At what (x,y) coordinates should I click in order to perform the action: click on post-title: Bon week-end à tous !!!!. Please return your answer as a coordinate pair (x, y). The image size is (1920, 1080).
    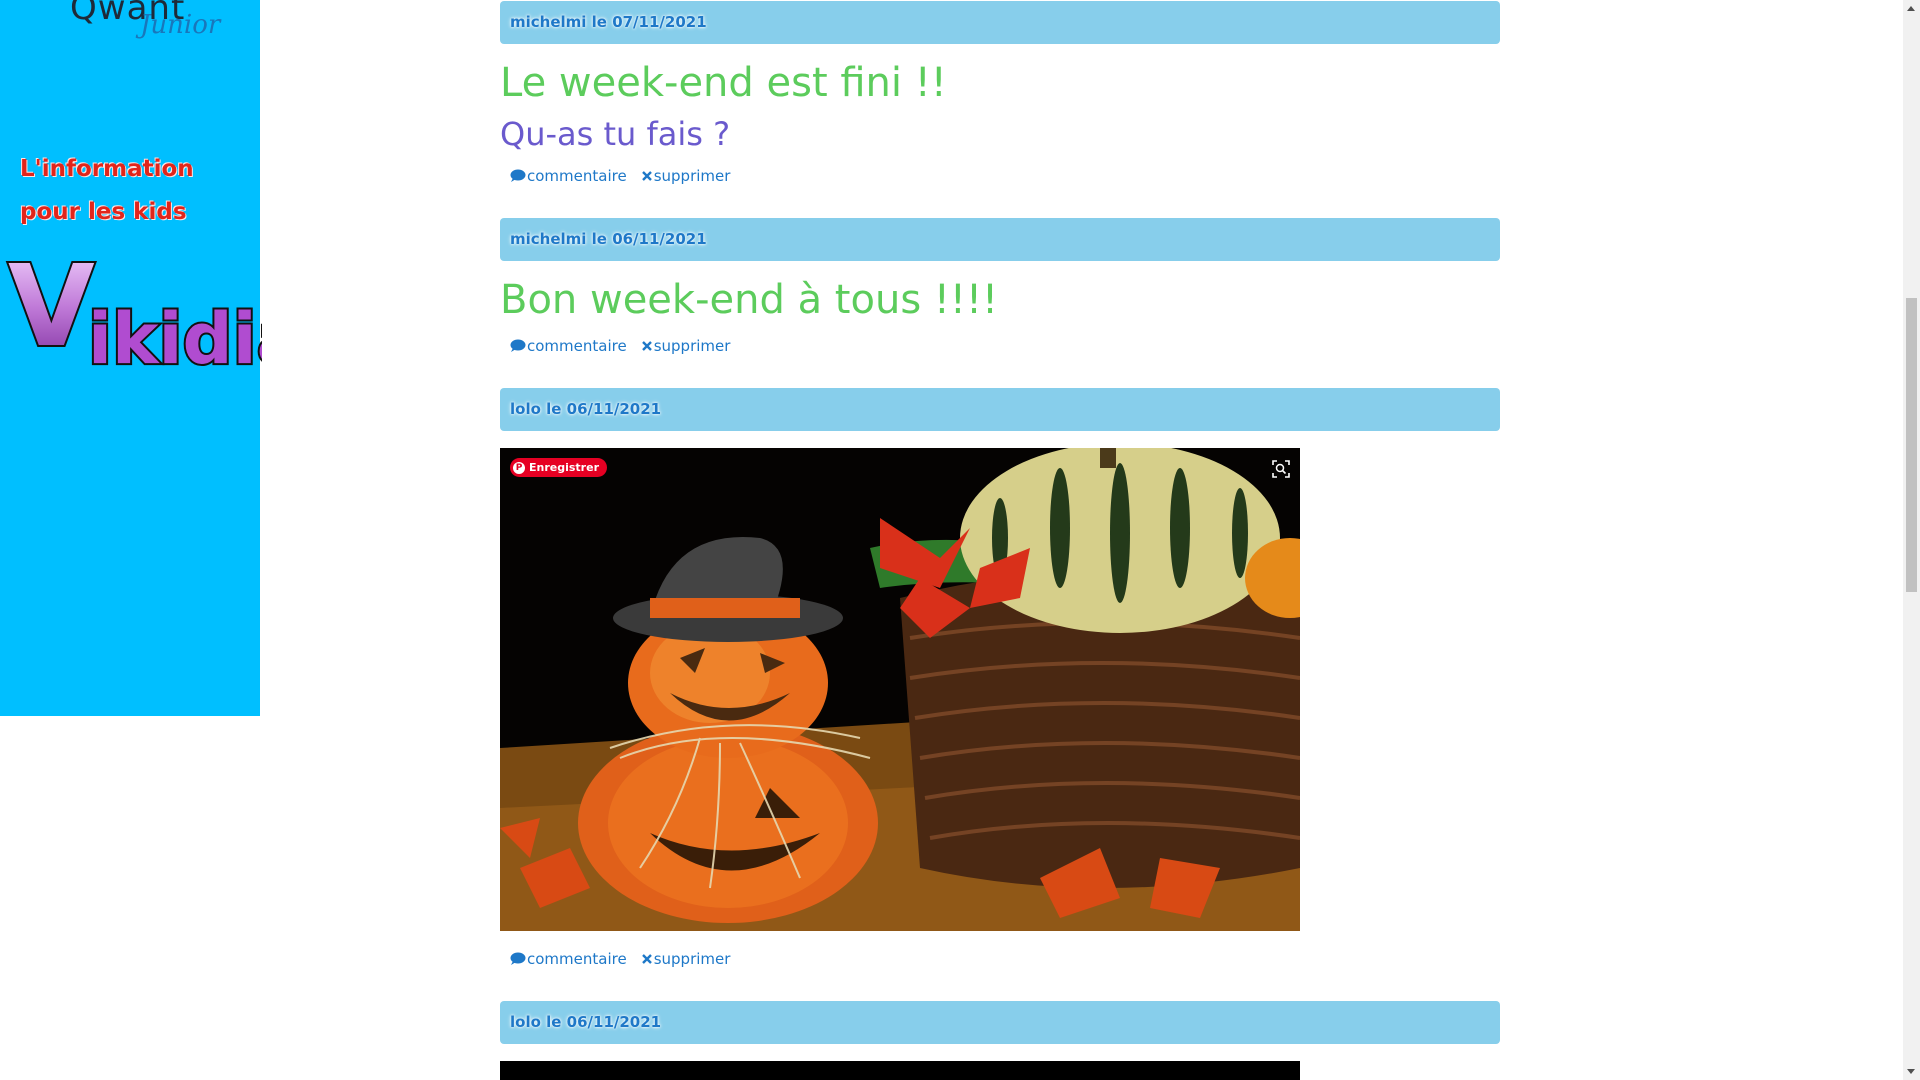
    Looking at the image, I should click on (749, 300).